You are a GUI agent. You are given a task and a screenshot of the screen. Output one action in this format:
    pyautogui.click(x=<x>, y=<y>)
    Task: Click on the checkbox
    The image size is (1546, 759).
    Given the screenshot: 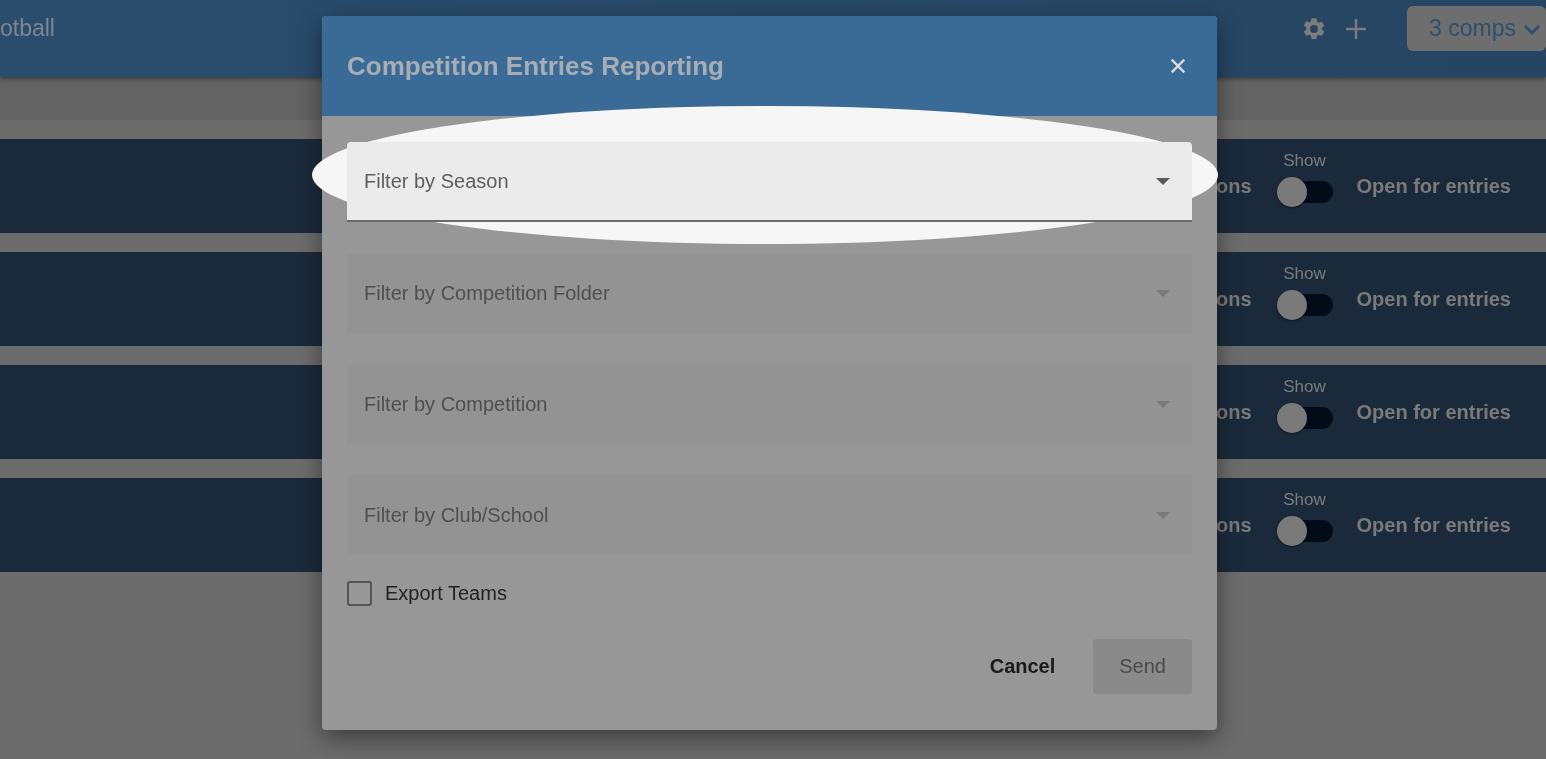 What is the action you would take?
    pyautogui.click(x=359, y=593)
    